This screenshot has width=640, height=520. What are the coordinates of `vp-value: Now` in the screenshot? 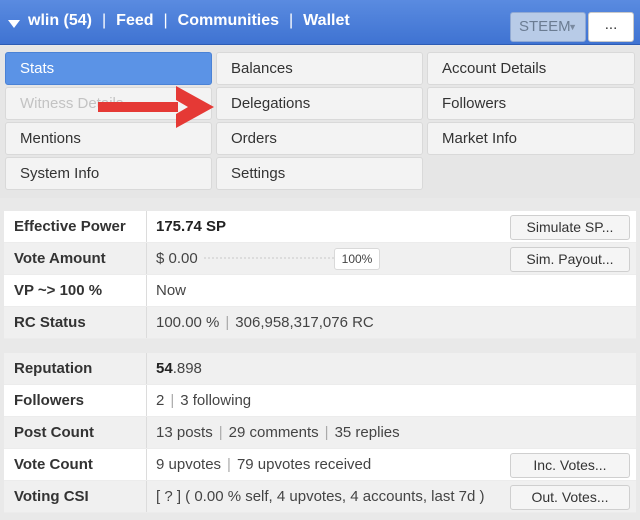 It's located at (171, 290).